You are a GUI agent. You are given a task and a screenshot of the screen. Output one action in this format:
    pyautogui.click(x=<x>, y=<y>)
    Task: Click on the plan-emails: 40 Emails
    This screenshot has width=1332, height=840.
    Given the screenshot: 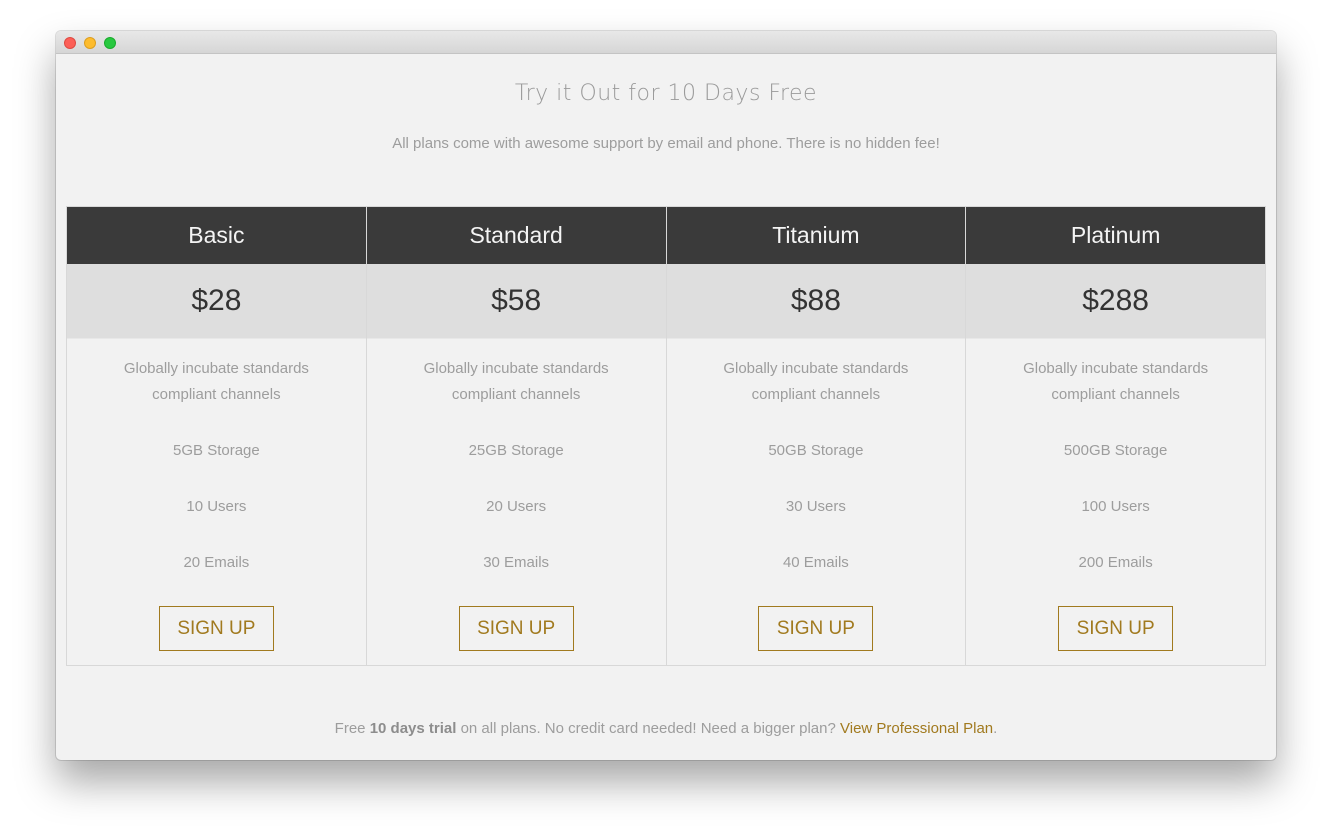 What is the action you would take?
    pyautogui.click(x=815, y=562)
    